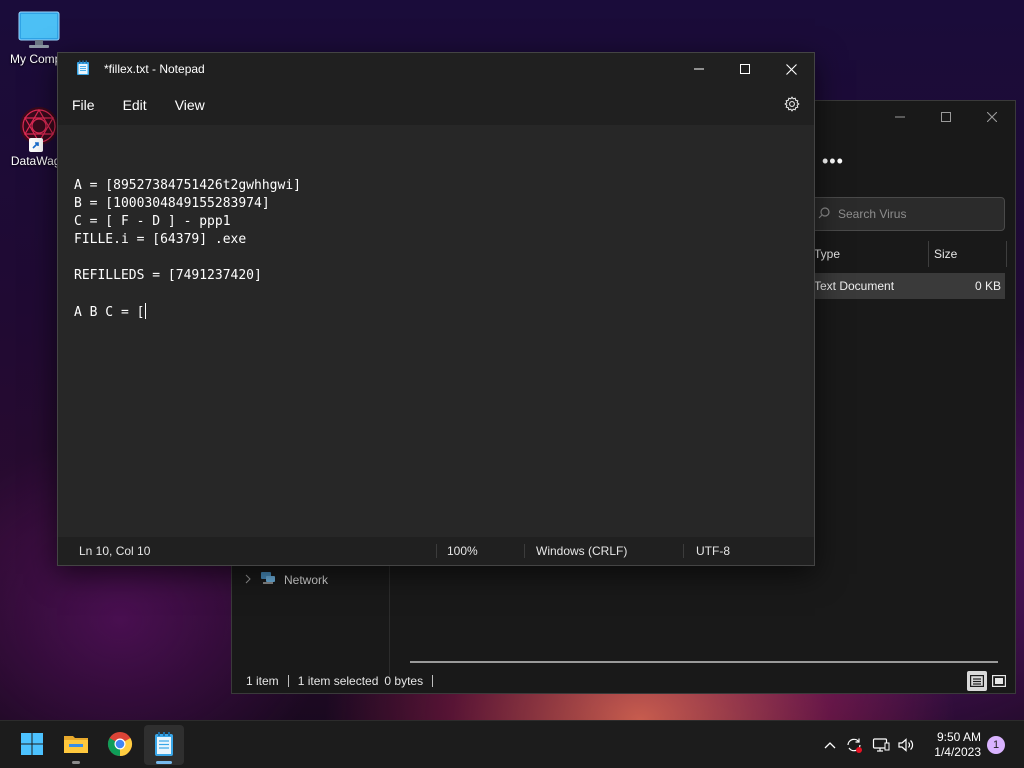 The image size is (1024, 768). What do you see at coordinates (462, 551) in the screenshot?
I see `status-zoom: 100%` at bounding box center [462, 551].